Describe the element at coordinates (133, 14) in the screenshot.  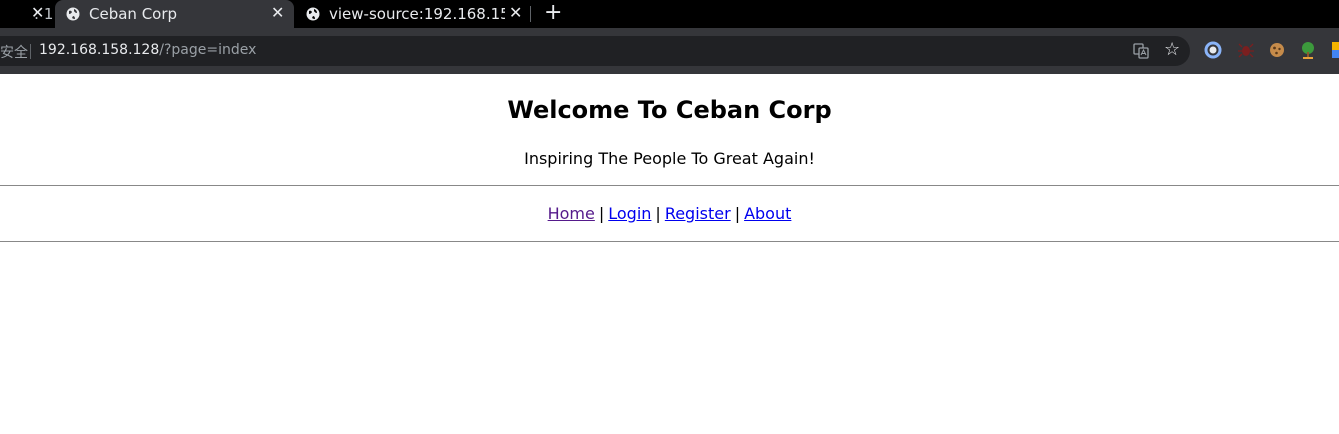
I see `tab-title: Ceban Corp` at that location.